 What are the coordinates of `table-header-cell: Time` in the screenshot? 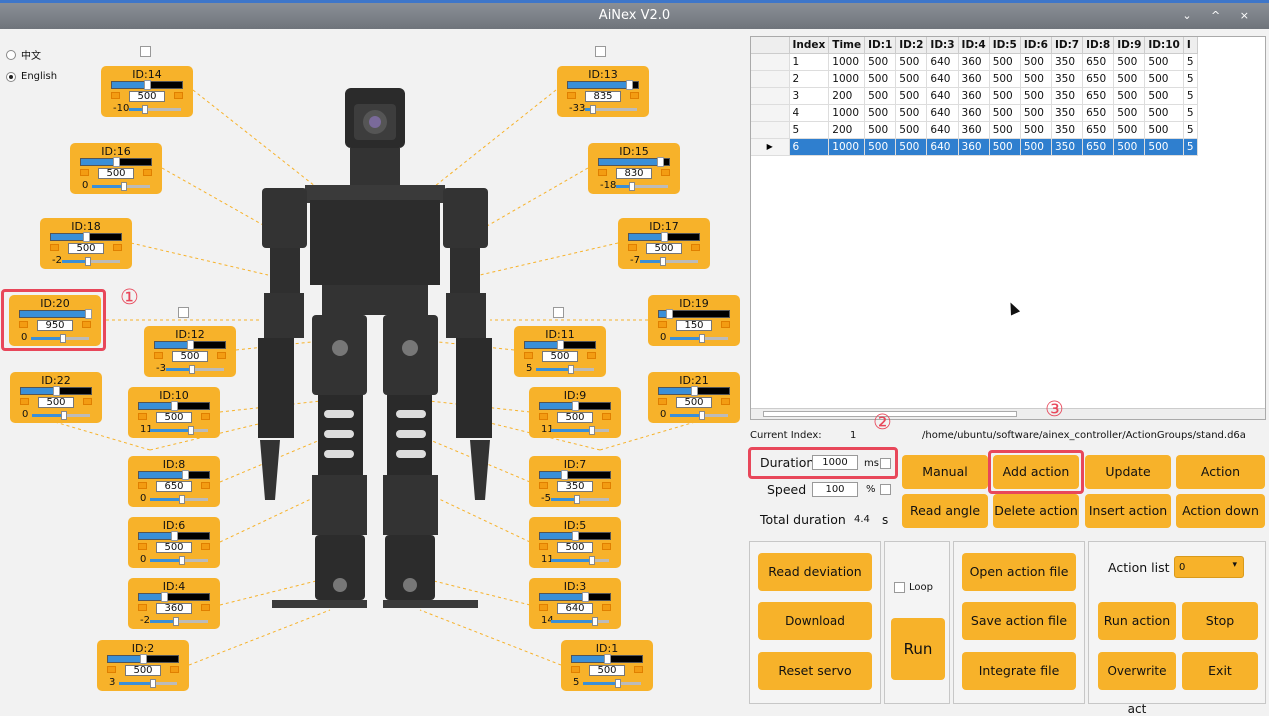 It's located at (847, 45).